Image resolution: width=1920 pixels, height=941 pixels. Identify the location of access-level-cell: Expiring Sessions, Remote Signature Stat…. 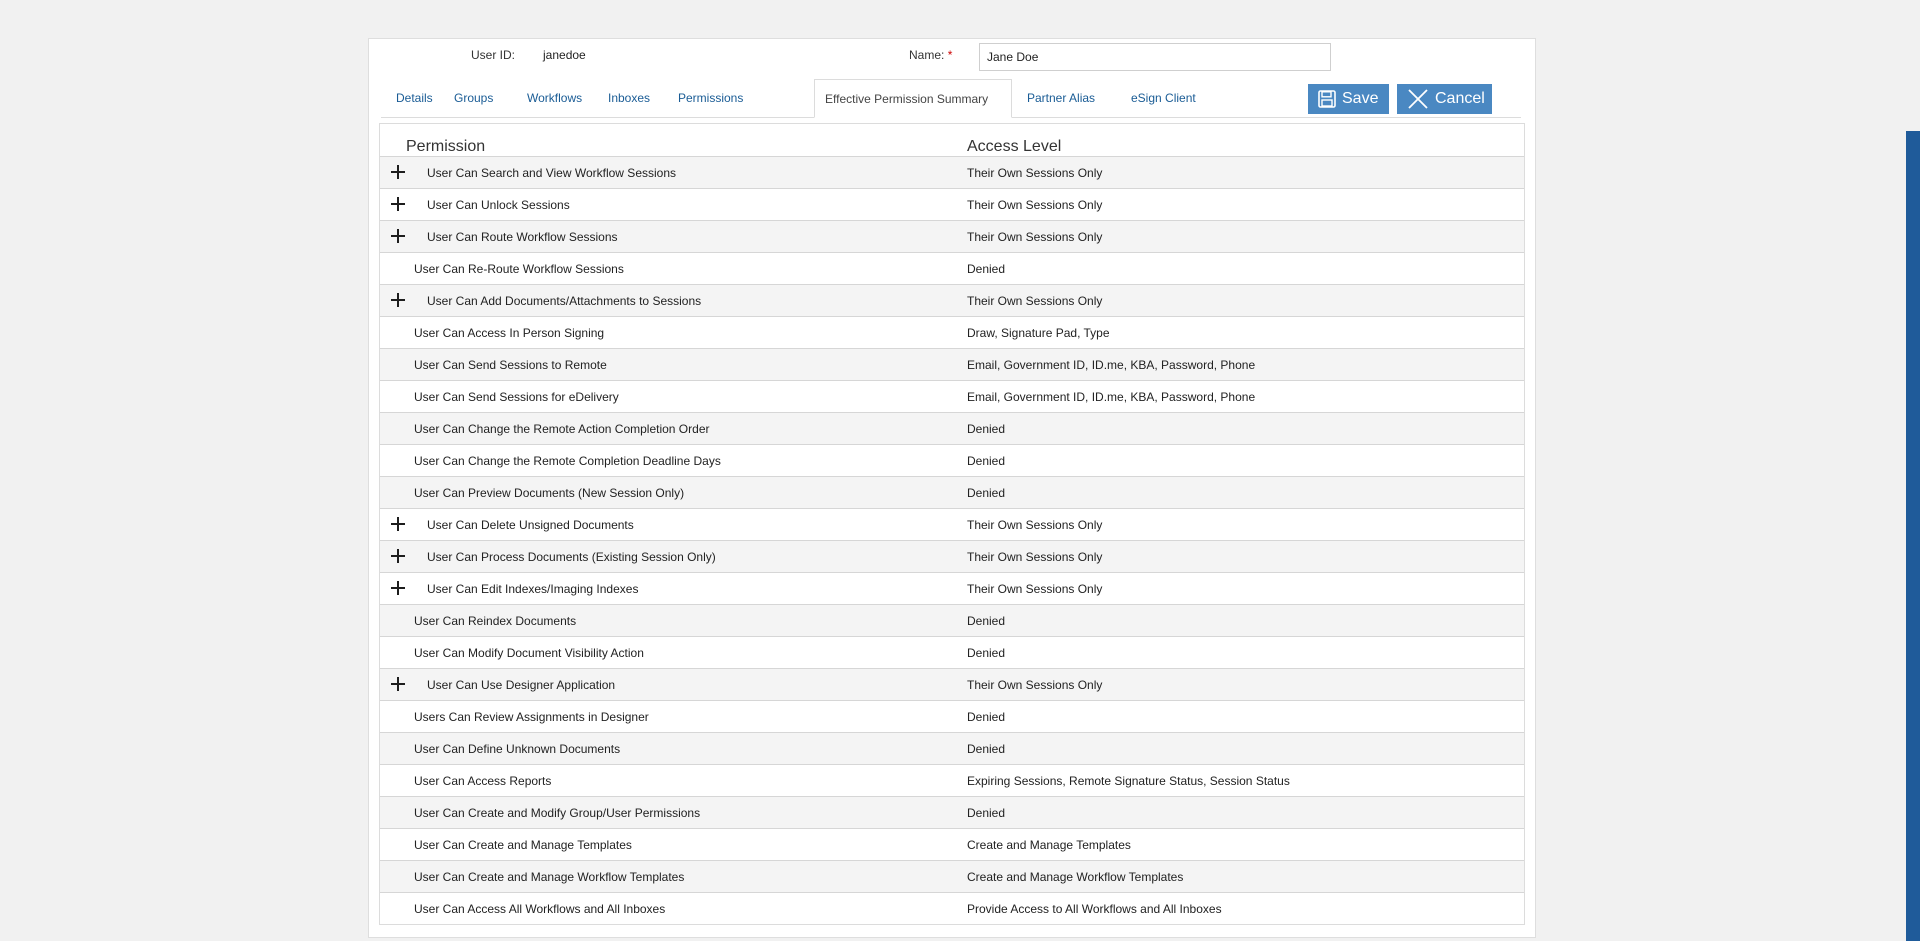
(1128, 781).